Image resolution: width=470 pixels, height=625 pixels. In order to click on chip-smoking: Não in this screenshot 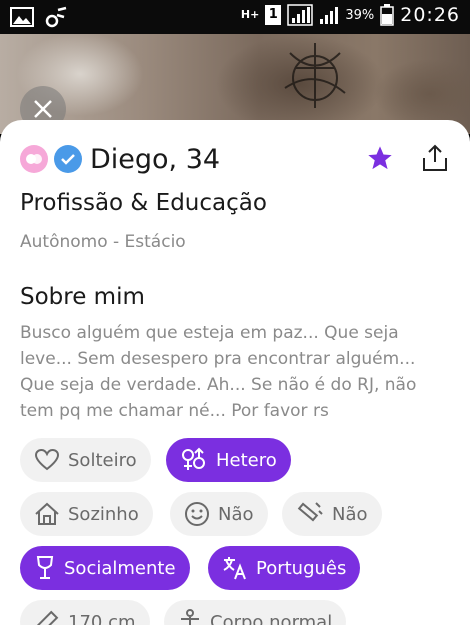, I will do `click(332, 514)`.